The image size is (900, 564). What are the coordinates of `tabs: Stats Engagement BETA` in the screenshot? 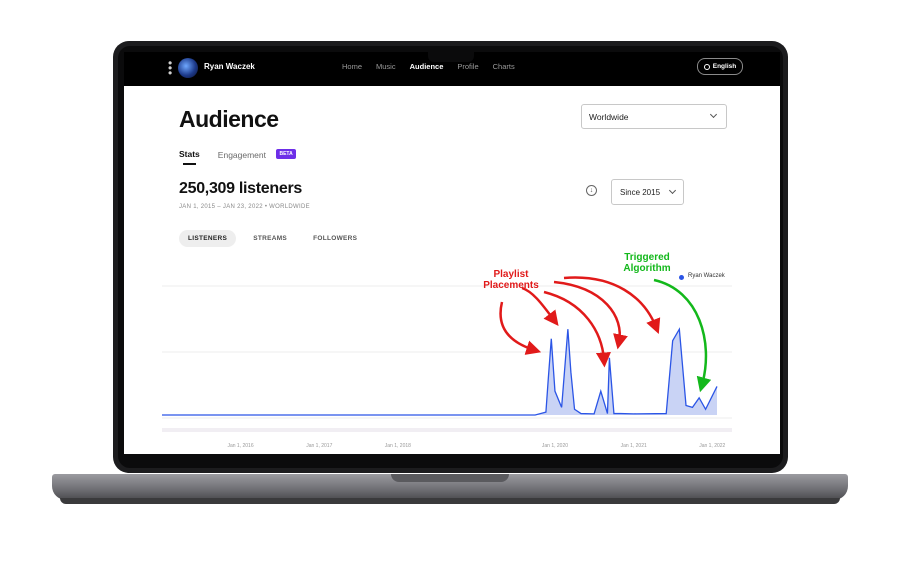 It's located at (237, 155).